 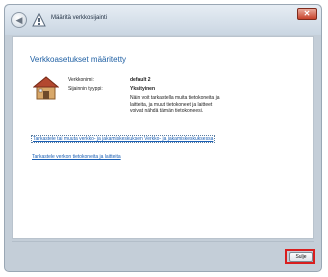 What do you see at coordinates (85, 89) in the screenshot?
I see `location-type-label: Sijainnin tyyppi:` at bounding box center [85, 89].